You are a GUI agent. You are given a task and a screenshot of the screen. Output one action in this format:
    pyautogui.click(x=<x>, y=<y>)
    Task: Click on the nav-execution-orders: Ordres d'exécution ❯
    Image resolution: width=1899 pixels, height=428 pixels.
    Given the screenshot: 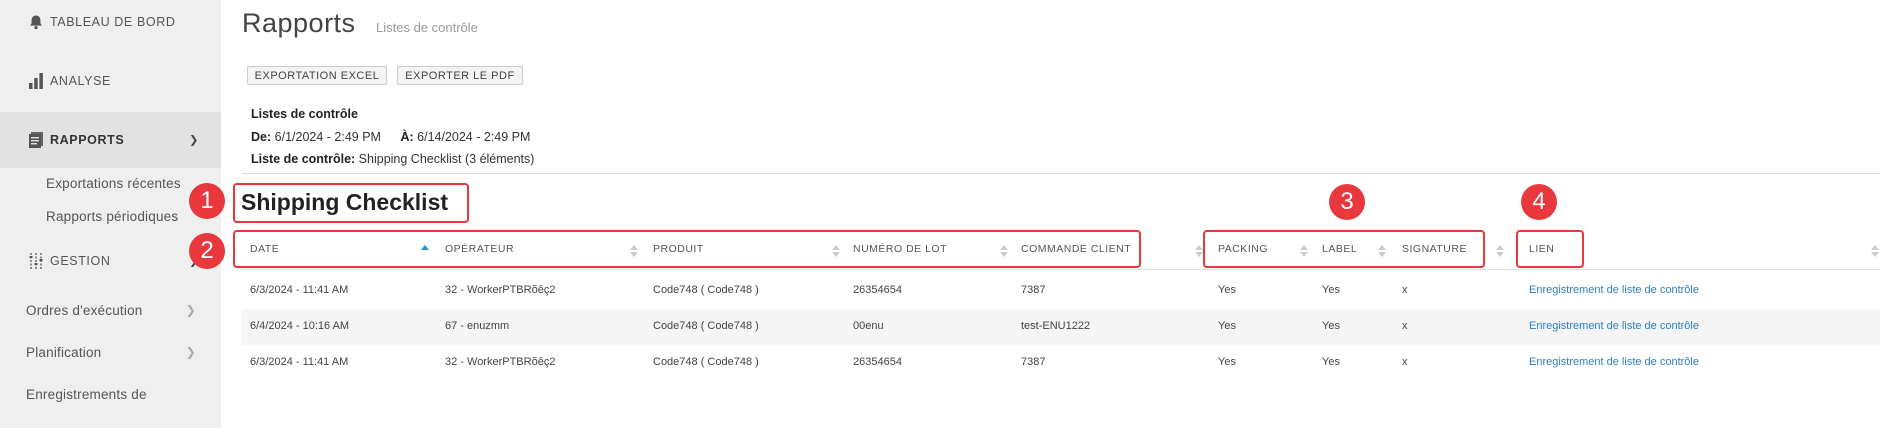 What is the action you would take?
    pyautogui.click(x=111, y=310)
    